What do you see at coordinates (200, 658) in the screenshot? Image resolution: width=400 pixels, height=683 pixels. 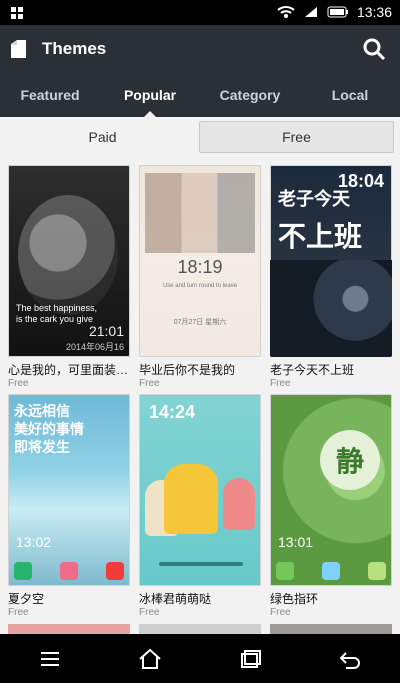 I see `navigation-bar` at bounding box center [200, 658].